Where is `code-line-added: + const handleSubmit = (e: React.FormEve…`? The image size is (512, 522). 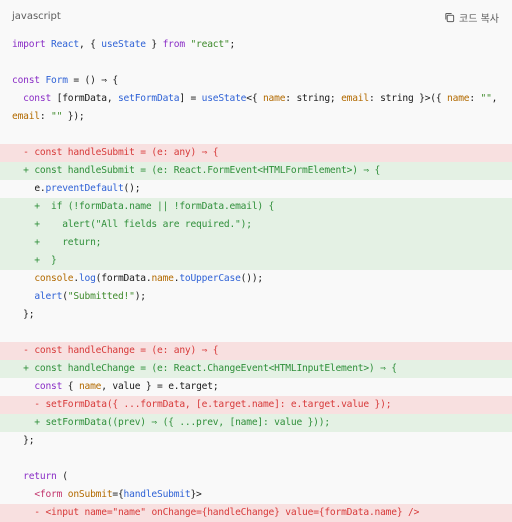 code-line-added: + const handleSubmit = (e: React.FormEve… is located at coordinates (256, 171).